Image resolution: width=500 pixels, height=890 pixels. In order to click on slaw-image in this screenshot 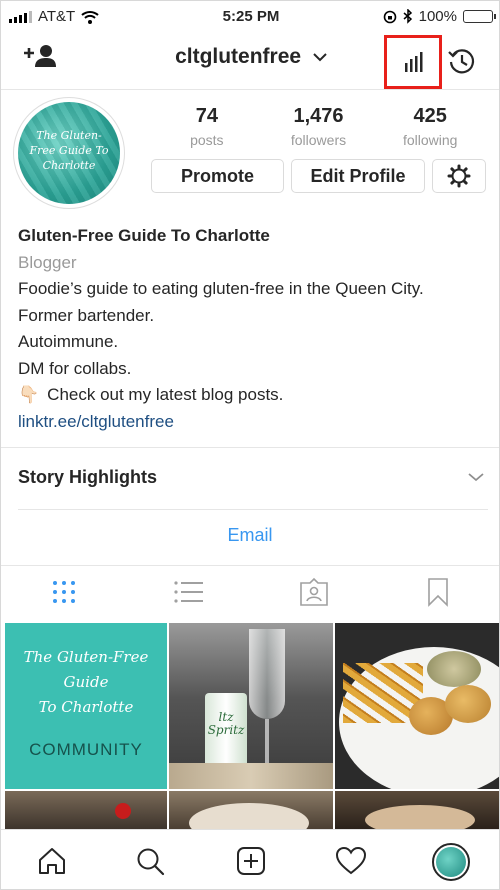, I will do `click(454, 669)`.